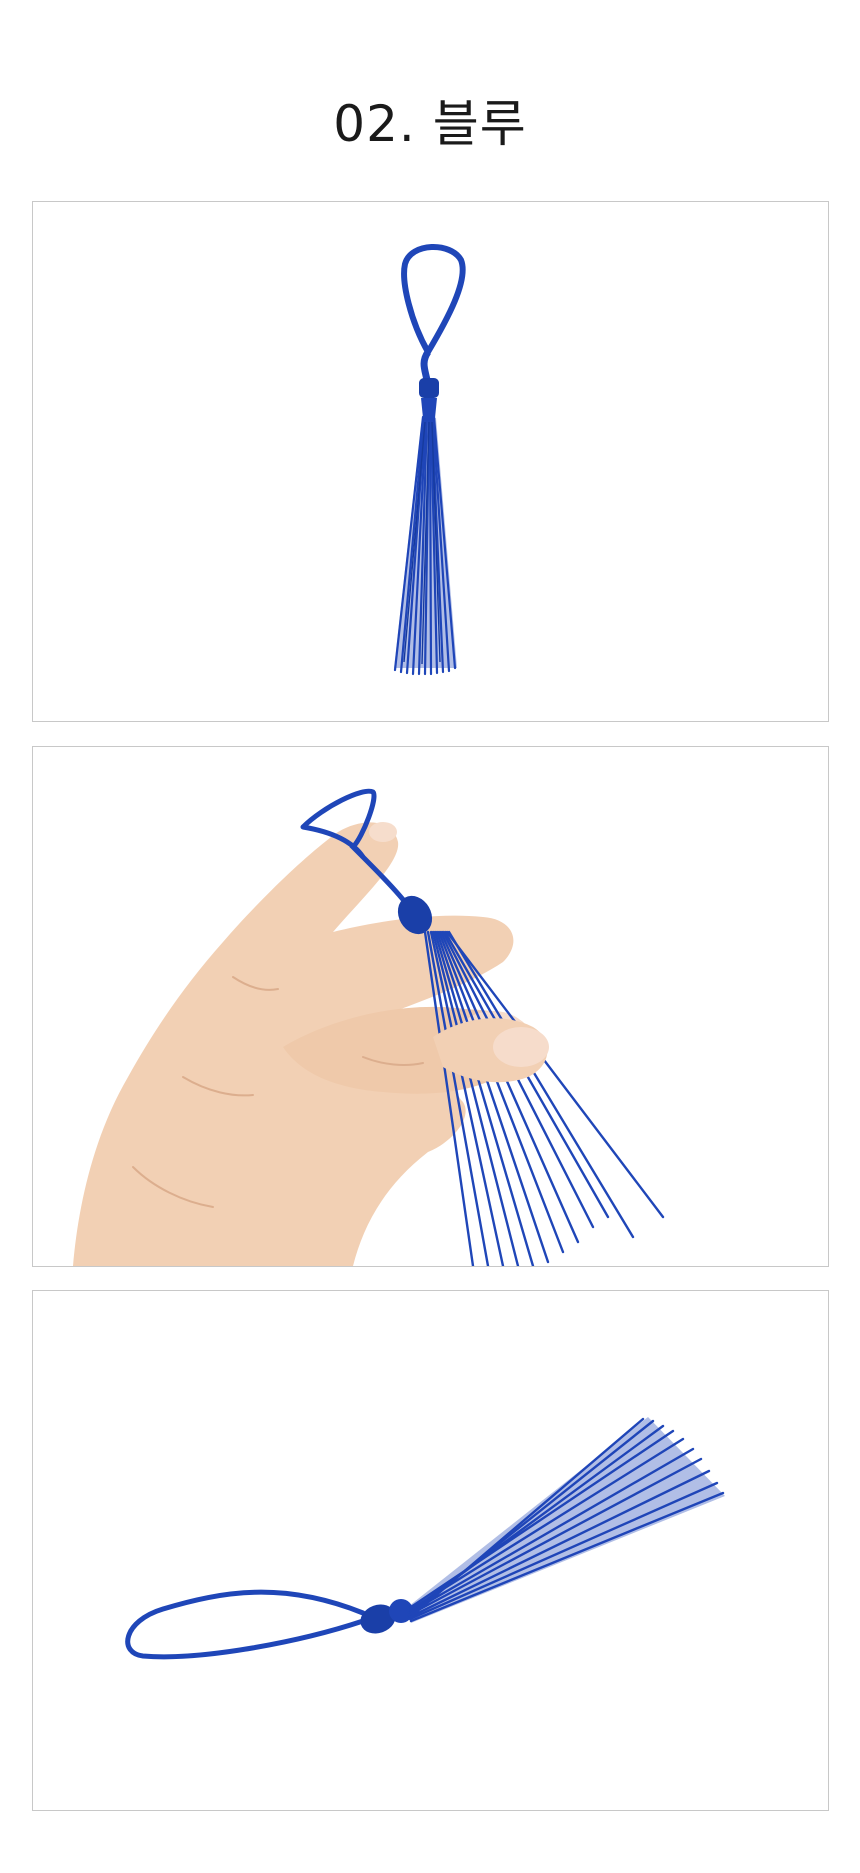 The height and width of the screenshot is (1873, 860). Describe the element at coordinates (430, 124) in the screenshot. I see `page-title: 02. 블루` at that location.